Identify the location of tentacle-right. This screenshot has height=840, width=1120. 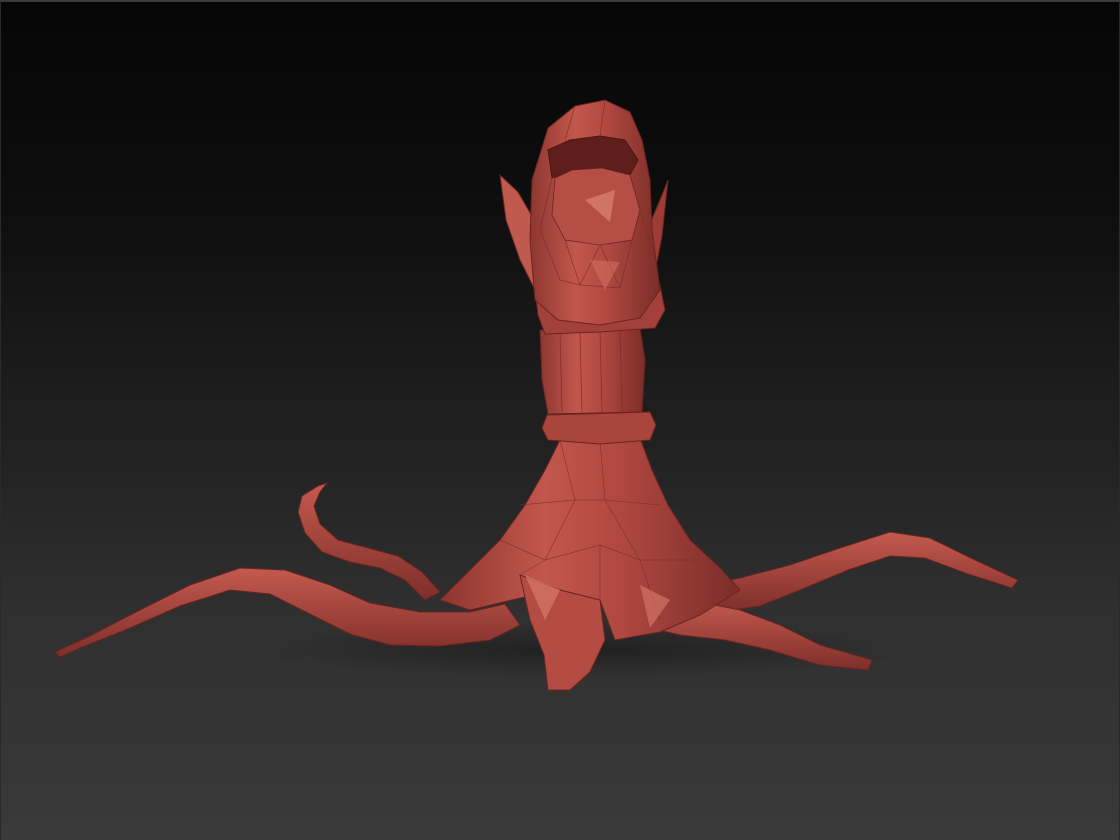
(854, 572).